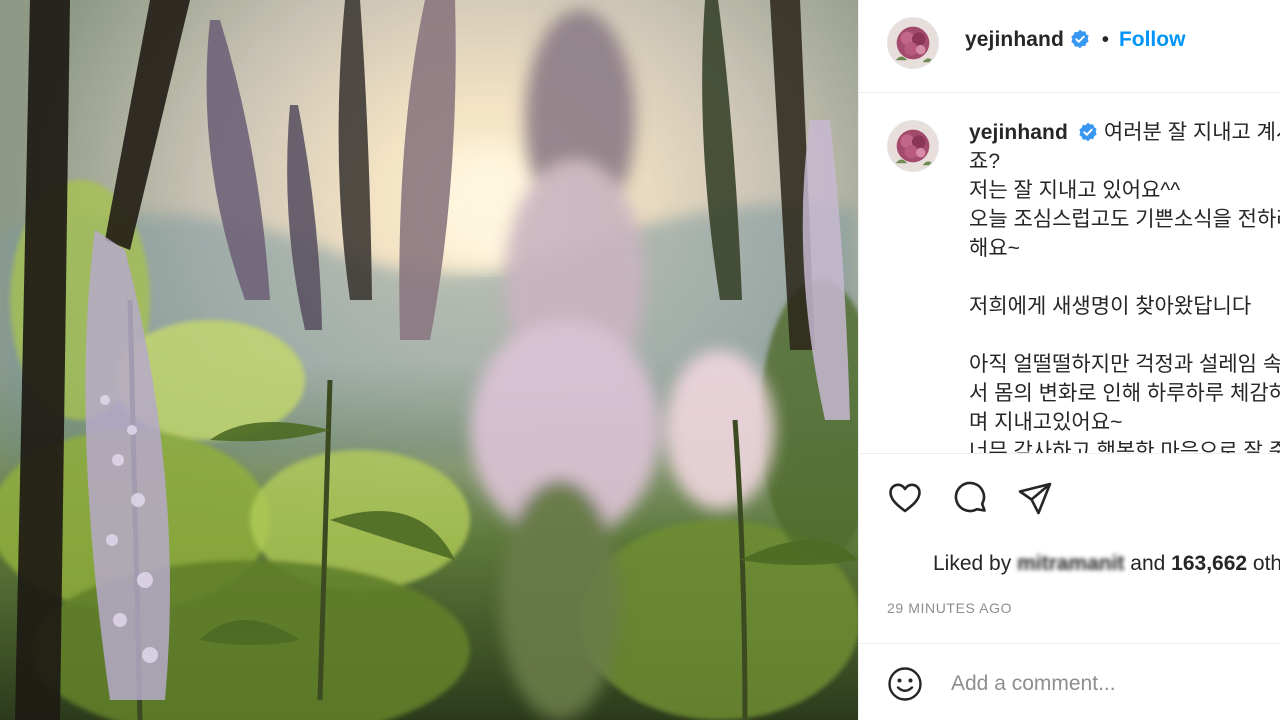  I want to click on likes-and: and, so click(1148, 563).